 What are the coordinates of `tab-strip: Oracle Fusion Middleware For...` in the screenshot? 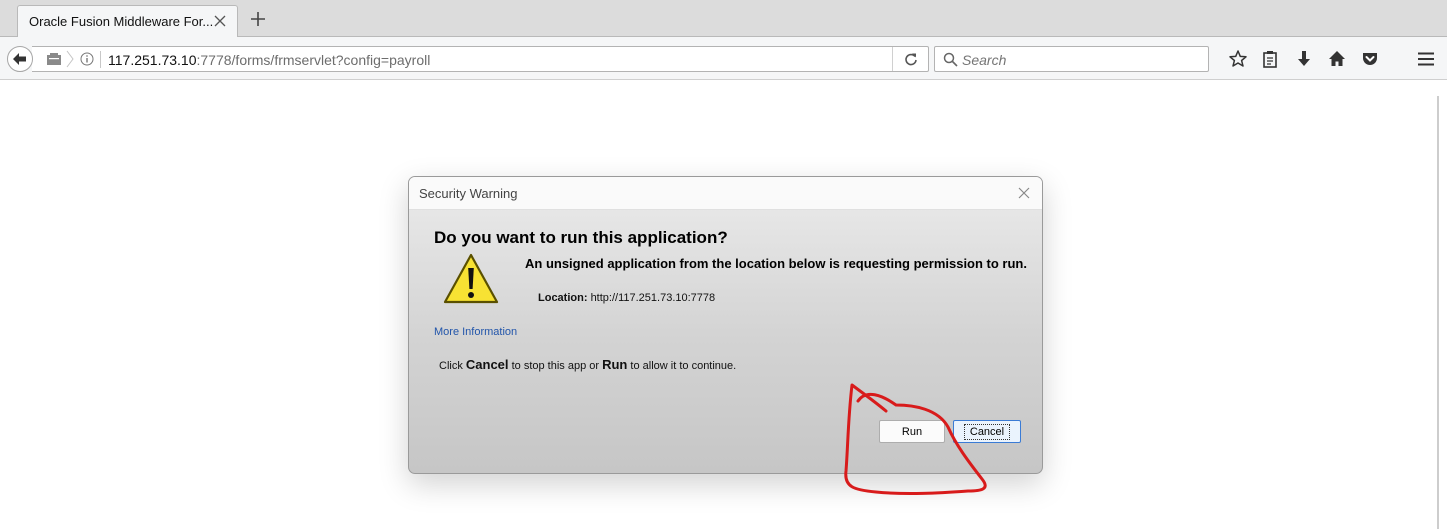 It's located at (723, 18).